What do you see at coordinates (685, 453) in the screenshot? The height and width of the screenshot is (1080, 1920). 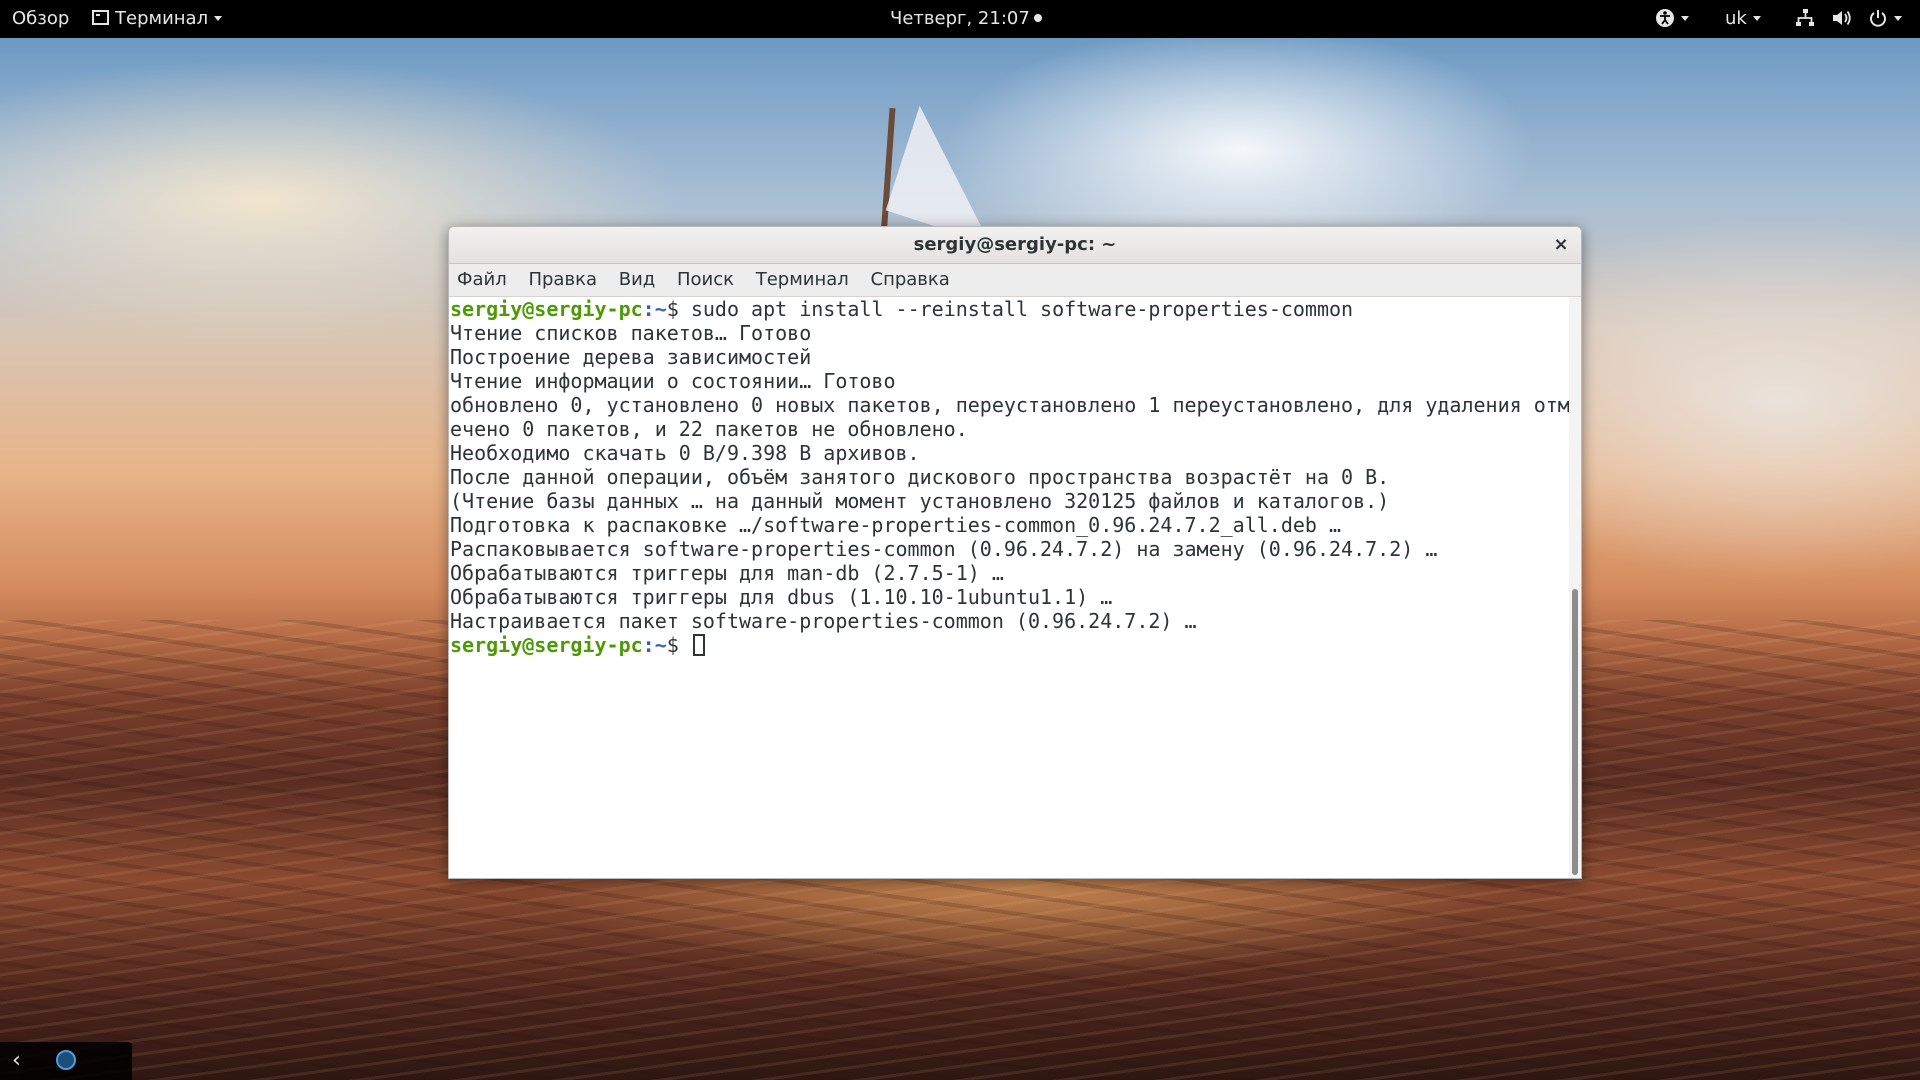 I see `output-line: Необходимо скачать 0 B/9.398 B архивов.` at bounding box center [685, 453].